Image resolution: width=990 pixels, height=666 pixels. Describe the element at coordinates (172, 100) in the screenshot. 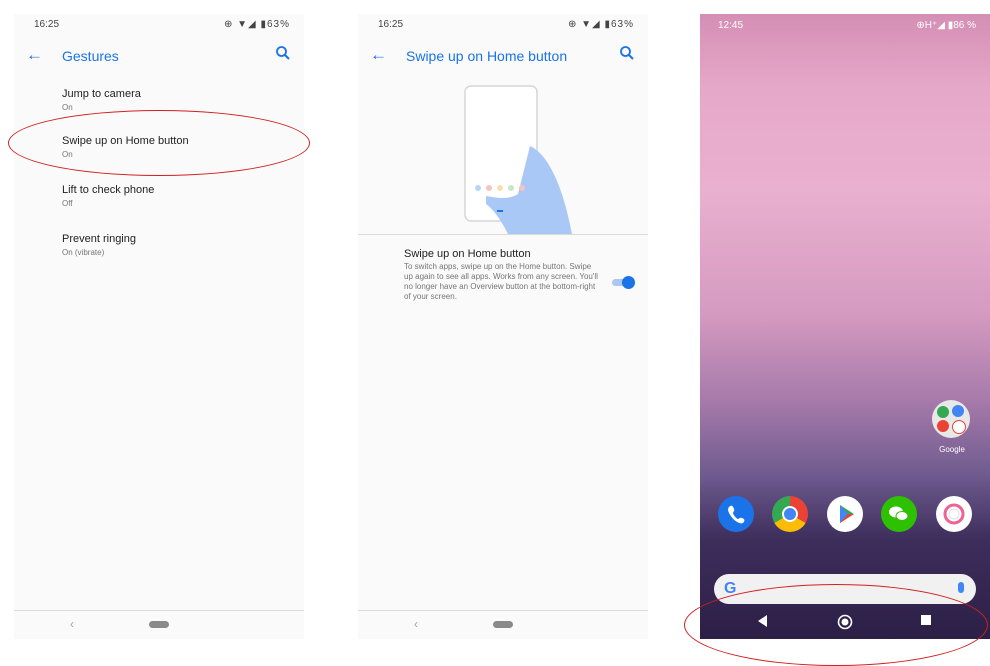

I see `list-item-jump-to-camera: Jump to camera On` at that location.